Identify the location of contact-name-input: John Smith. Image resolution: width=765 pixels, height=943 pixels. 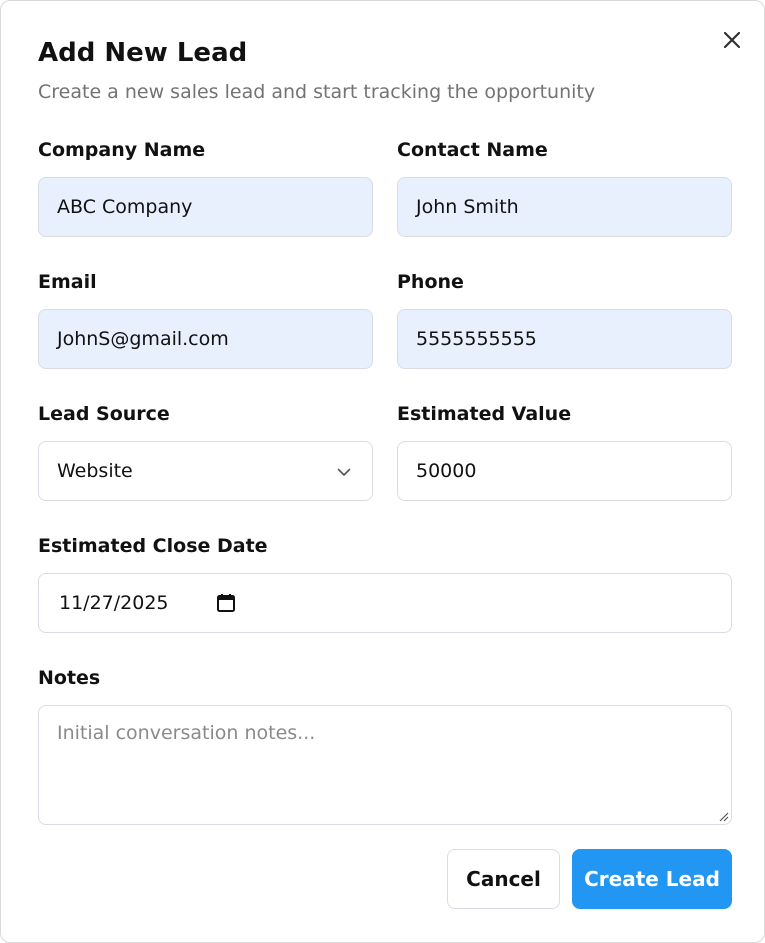
(564, 207).